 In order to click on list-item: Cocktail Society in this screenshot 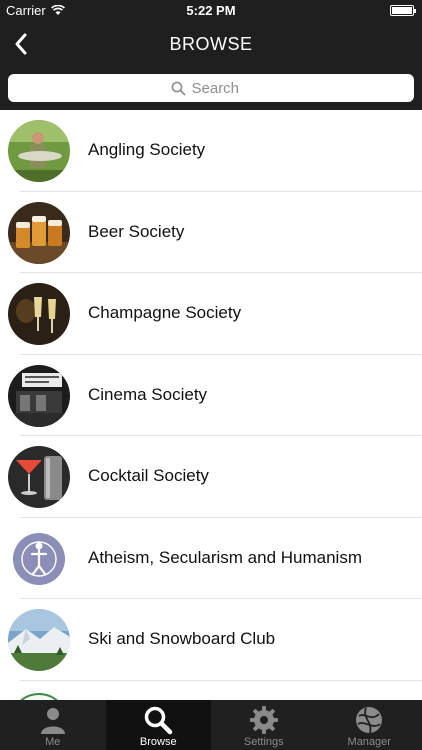, I will do `click(211, 477)`.